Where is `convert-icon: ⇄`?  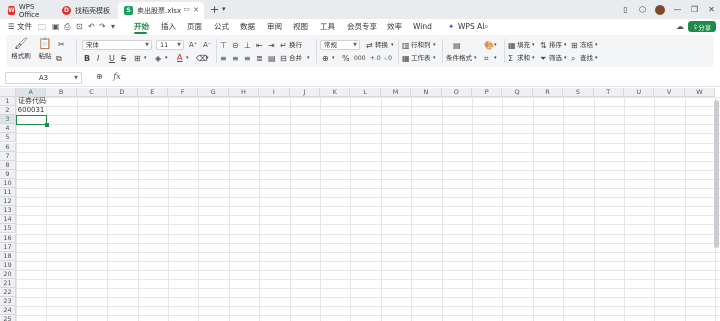
convert-icon: ⇄ is located at coordinates (369, 45).